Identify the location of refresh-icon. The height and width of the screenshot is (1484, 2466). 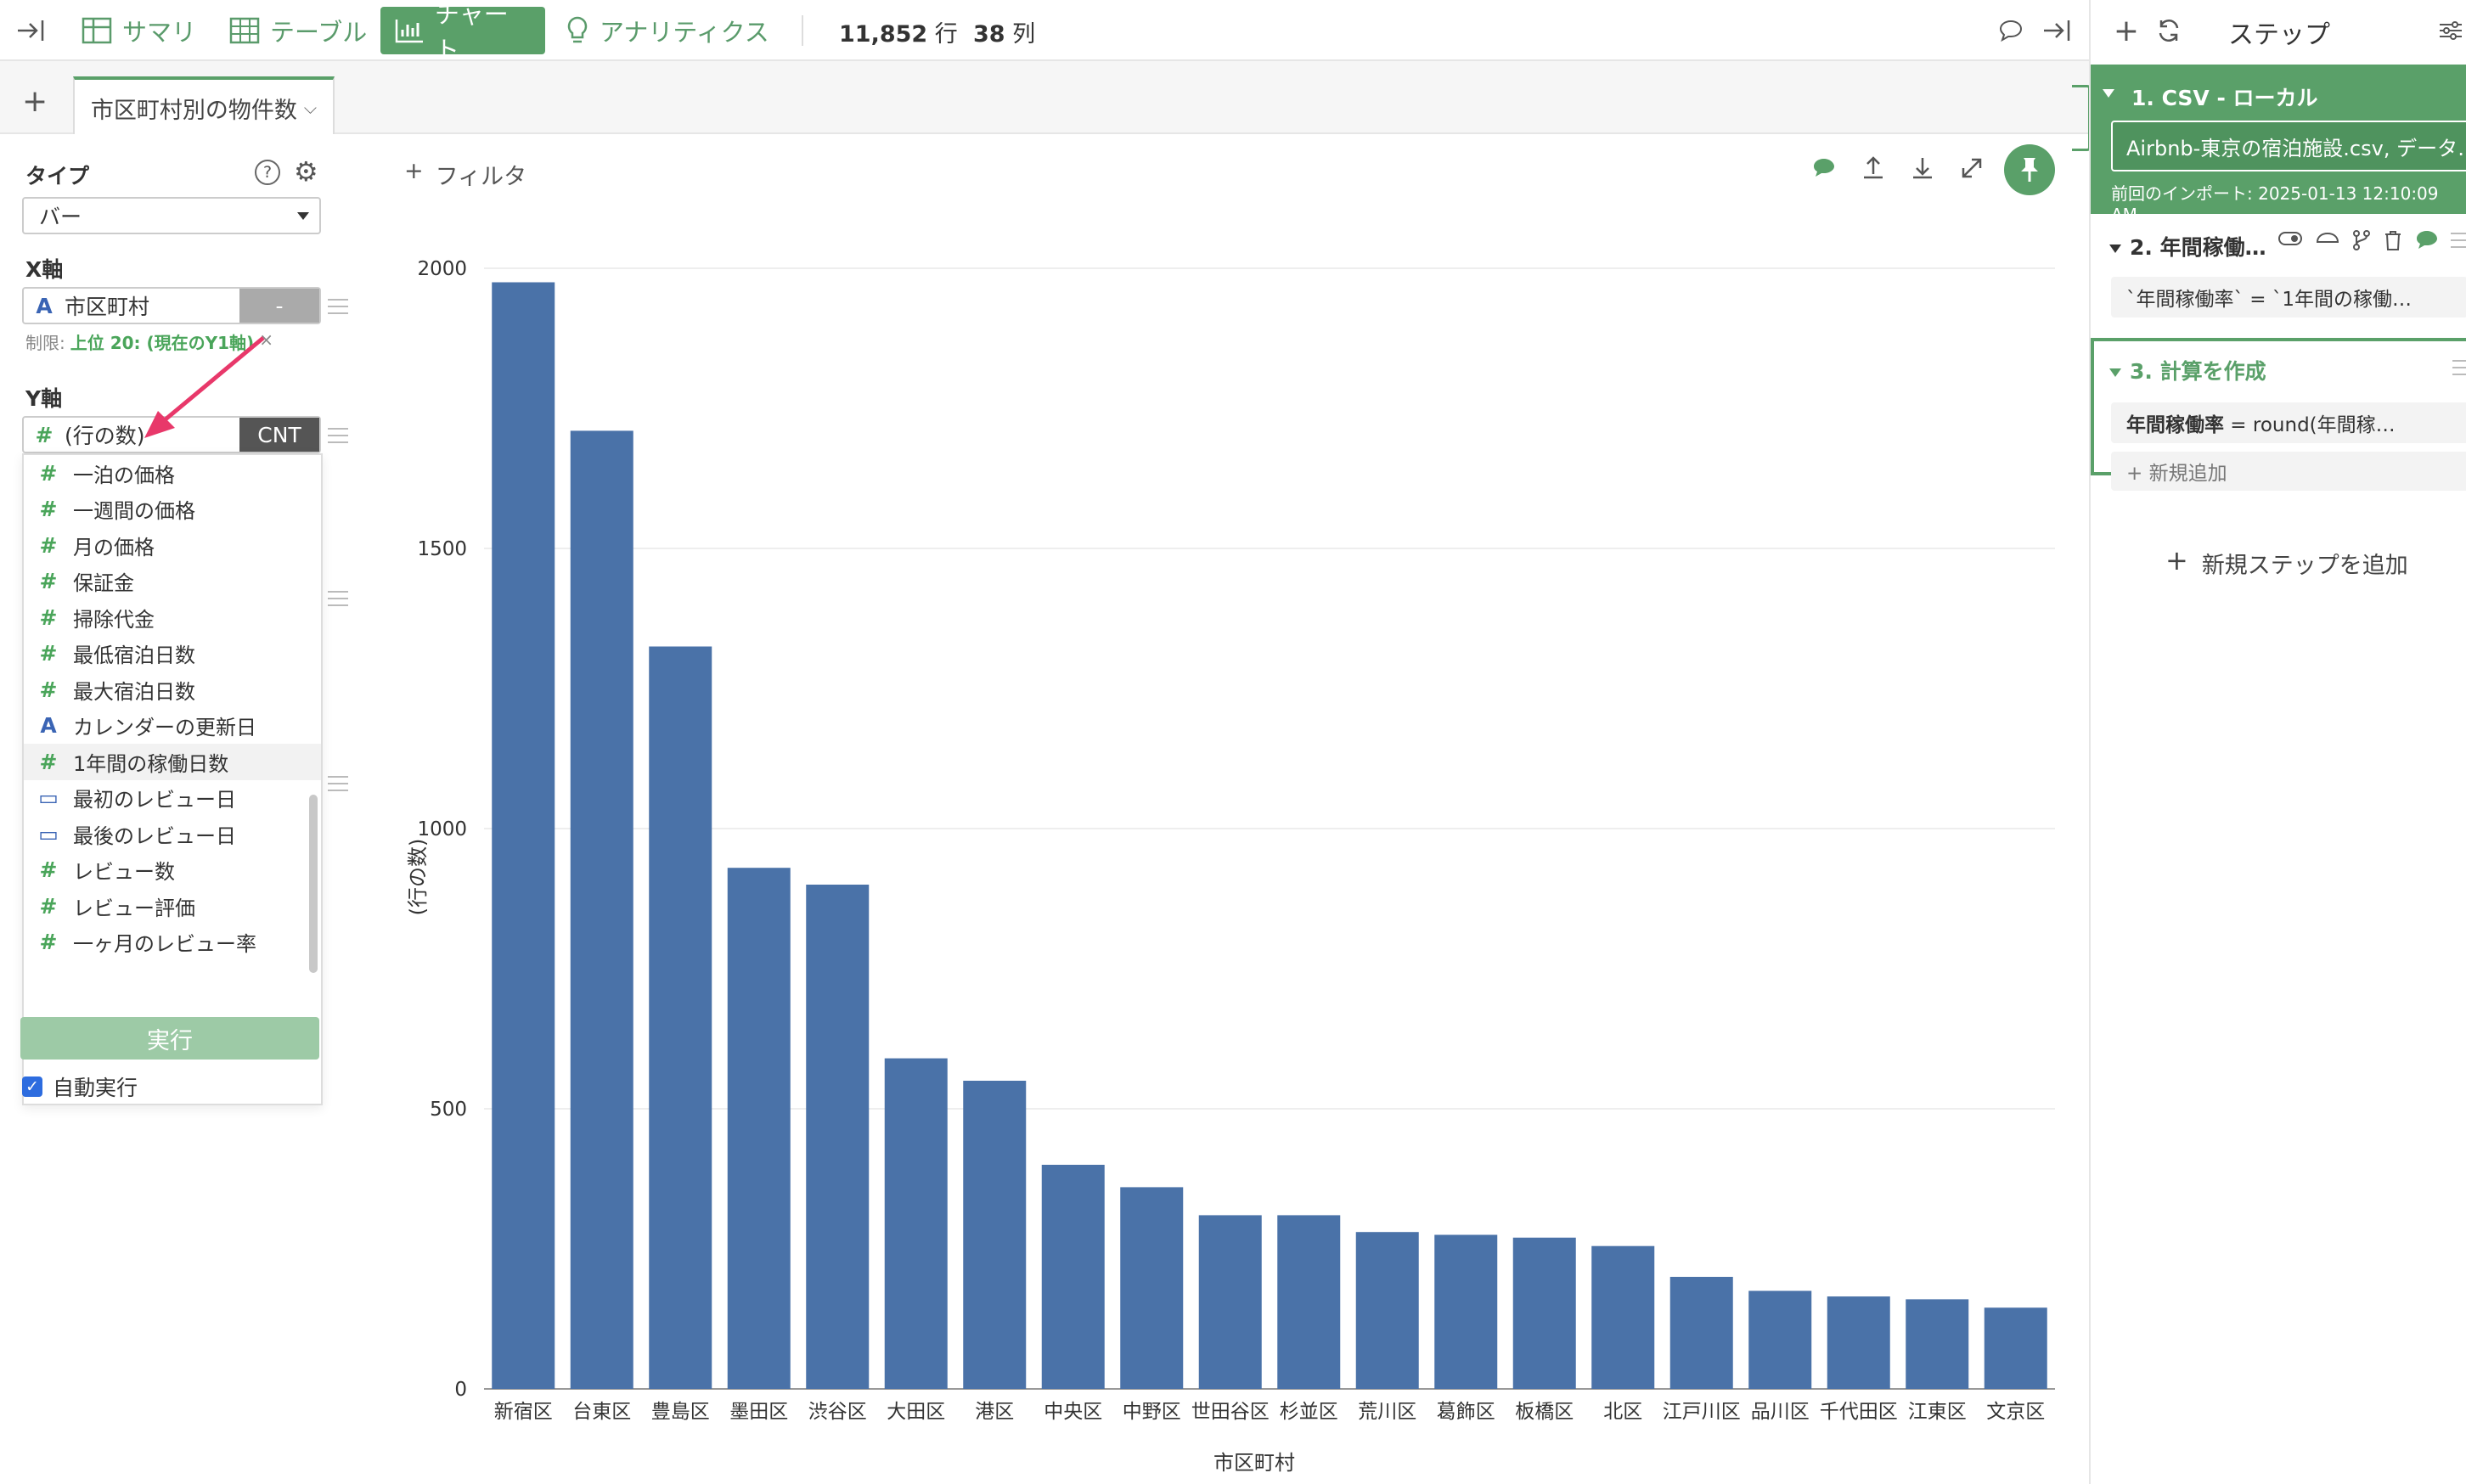
(2169, 31).